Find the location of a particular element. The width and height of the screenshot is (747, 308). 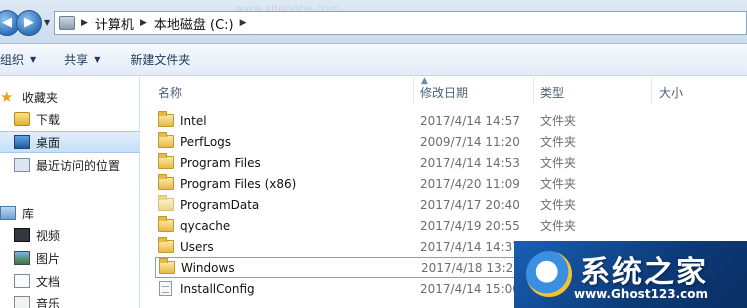

history-dropdown-icon: ▼ is located at coordinates (47, 22).